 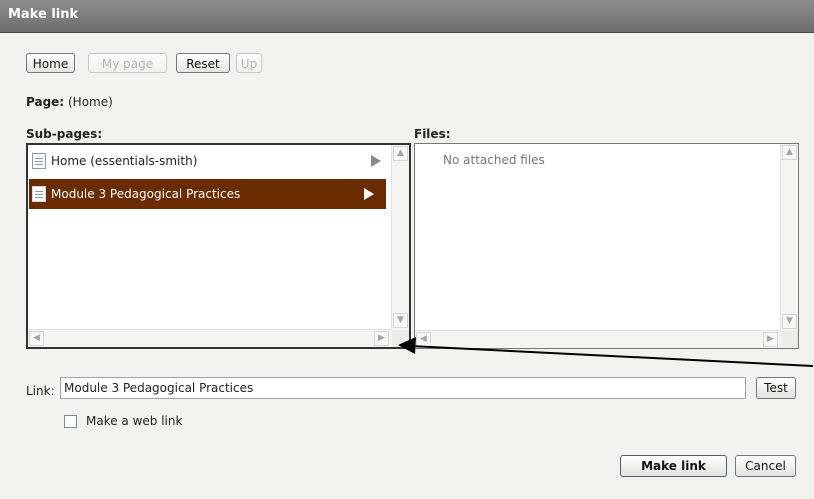 What do you see at coordinates (40, 391) in the screenshot?
I see `link-label: Link:` at bounding box center [40, 391].